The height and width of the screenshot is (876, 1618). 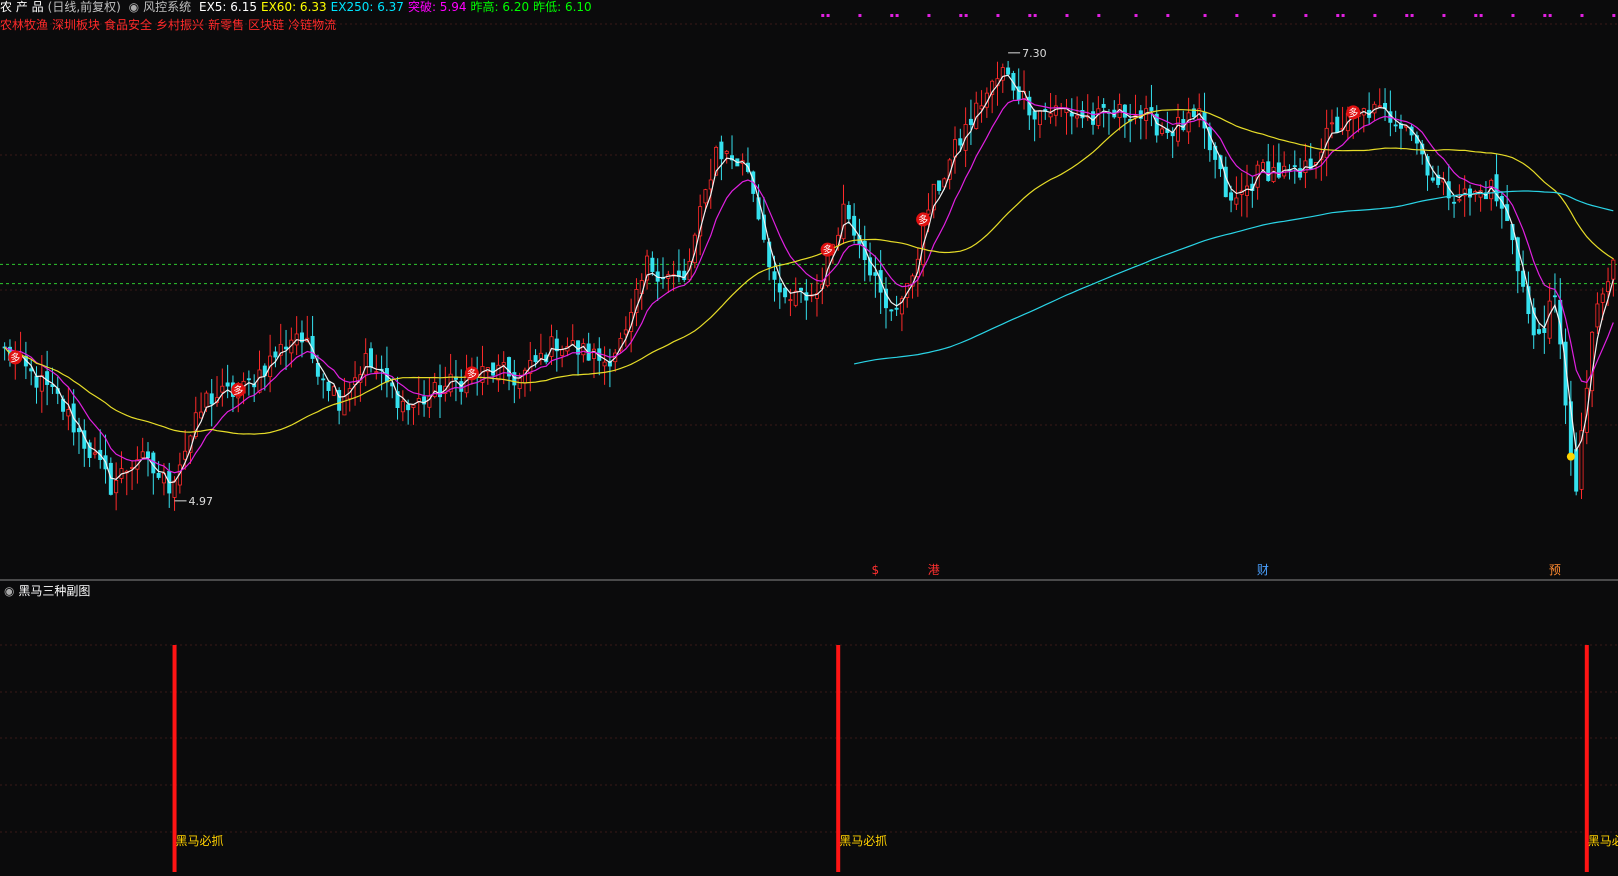 I want to click on sector-tag-3: 乡村振兴, so click(x=180, y=25).